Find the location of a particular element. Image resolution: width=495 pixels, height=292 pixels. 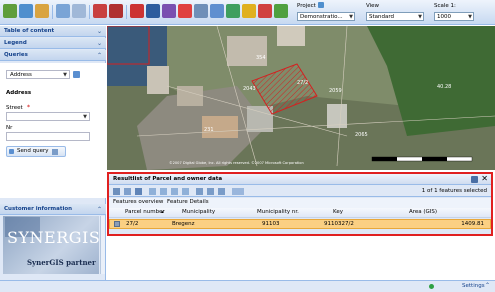

cell-area: 1409.81 is located at coordinates (472, 224).